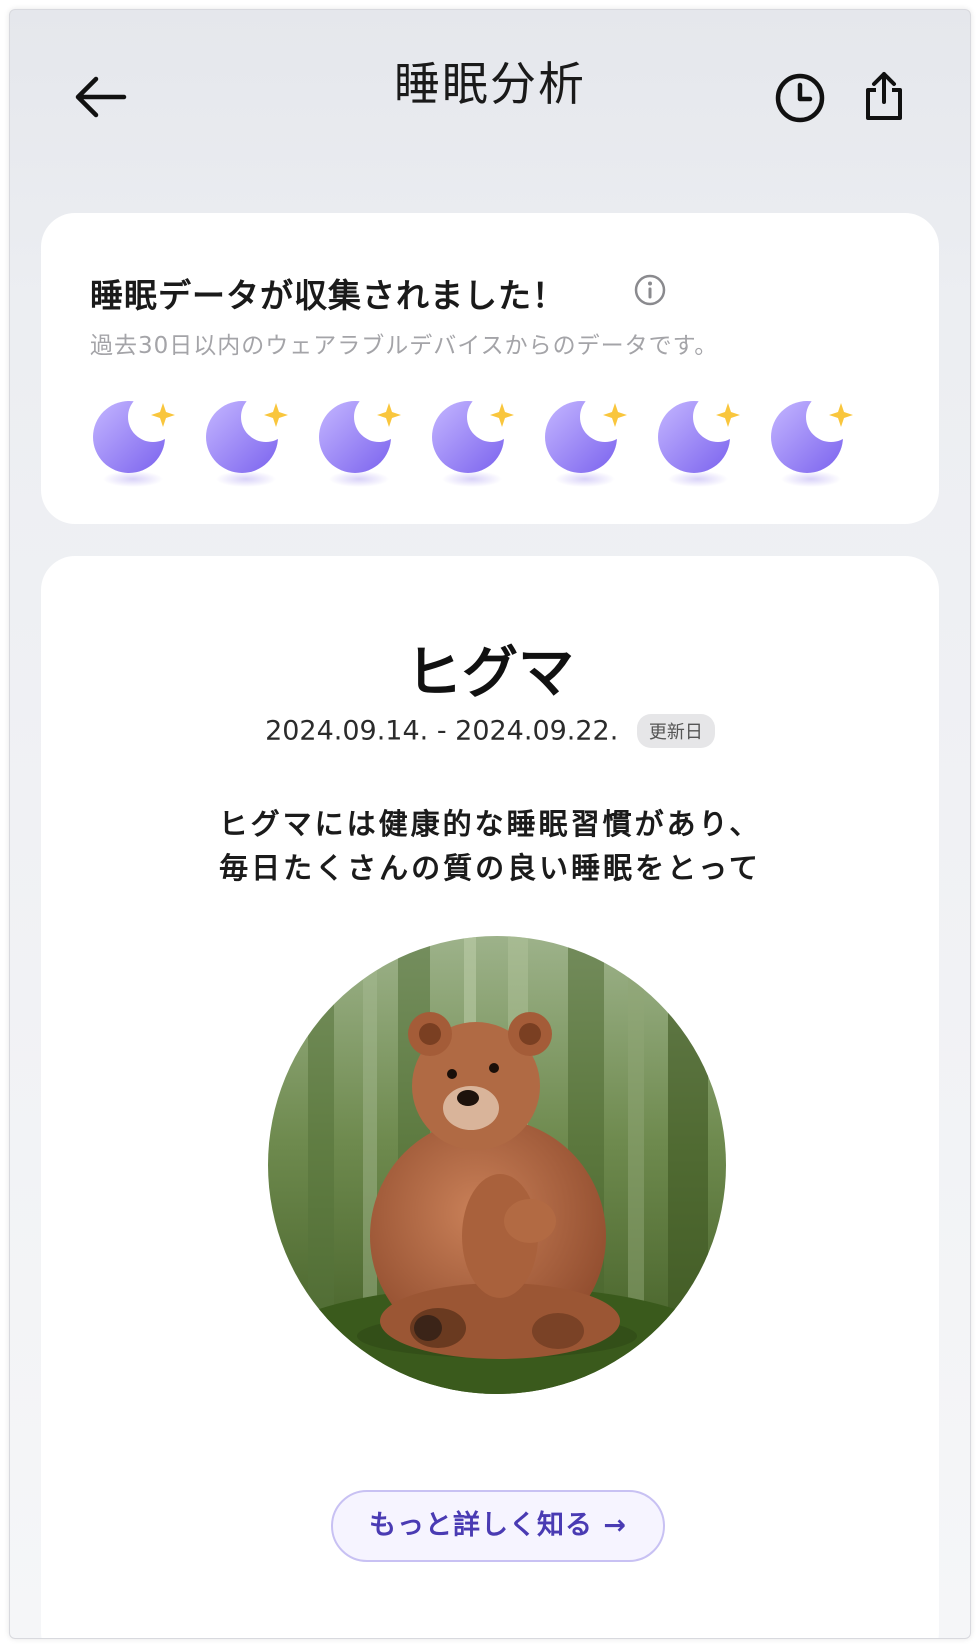 The image size is (978, 1646). Describe the element at coordinates (442, 731) in the screenshot. I see `date-range: 2024.09.14. - 2024.09.22.` at that location.